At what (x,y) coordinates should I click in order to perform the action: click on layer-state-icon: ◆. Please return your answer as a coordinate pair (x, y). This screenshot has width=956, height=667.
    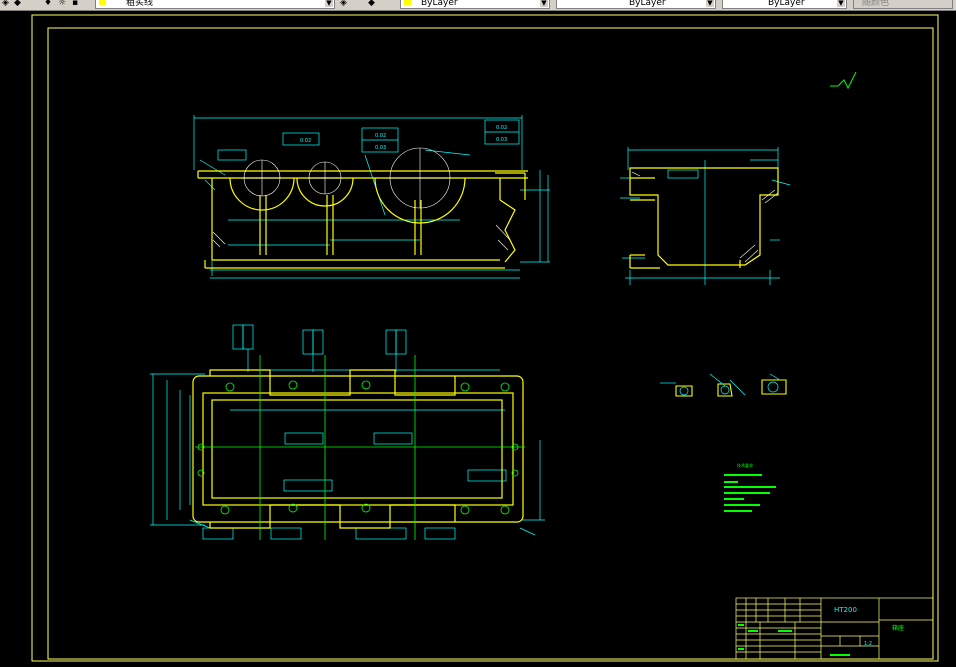
    Looking at the image, I should click on (17, 4).